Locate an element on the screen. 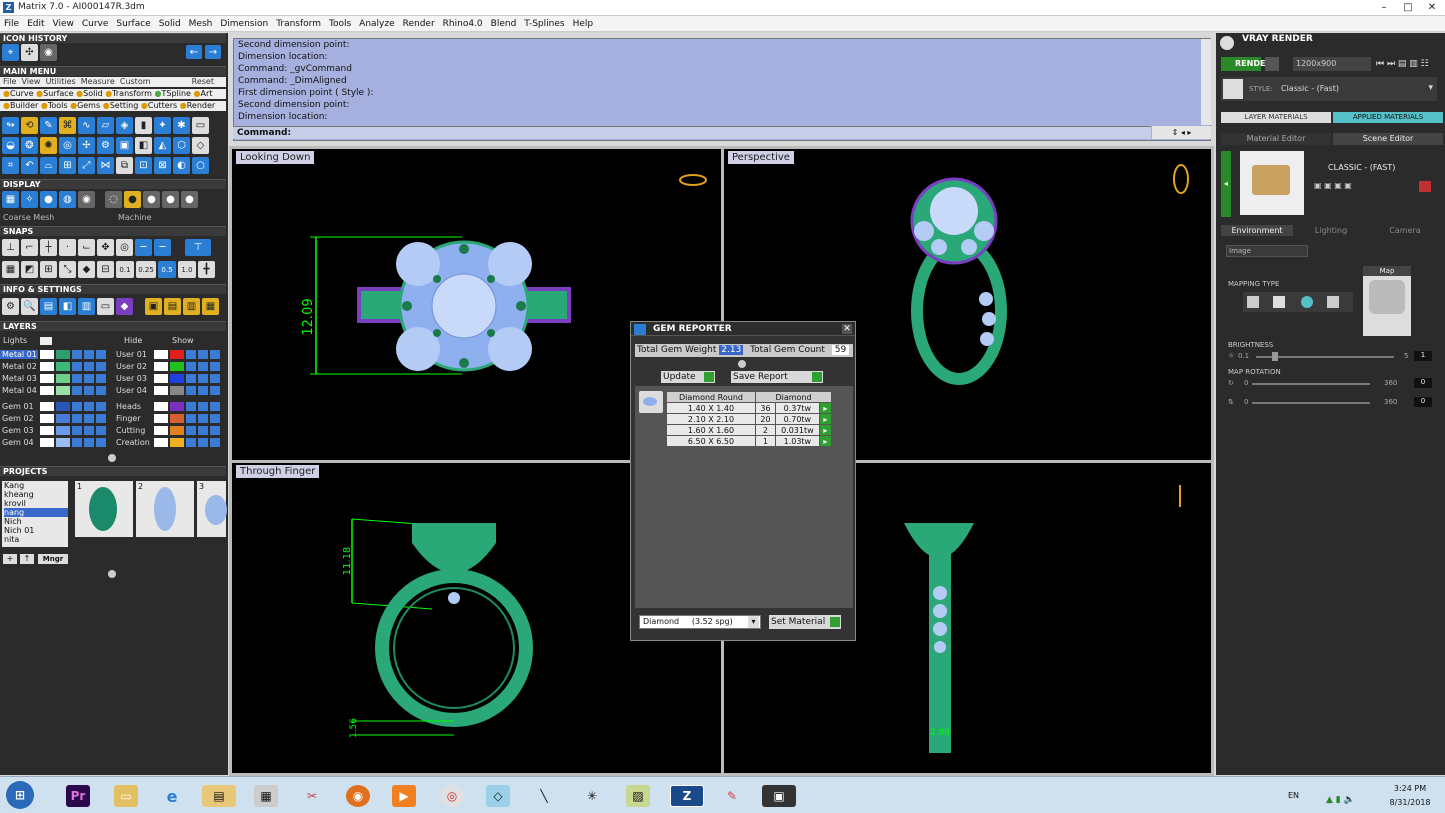 The height and width of the screenshot is (813, 1445). layer-row: Metal 04 is located at coordinates (53, 390).